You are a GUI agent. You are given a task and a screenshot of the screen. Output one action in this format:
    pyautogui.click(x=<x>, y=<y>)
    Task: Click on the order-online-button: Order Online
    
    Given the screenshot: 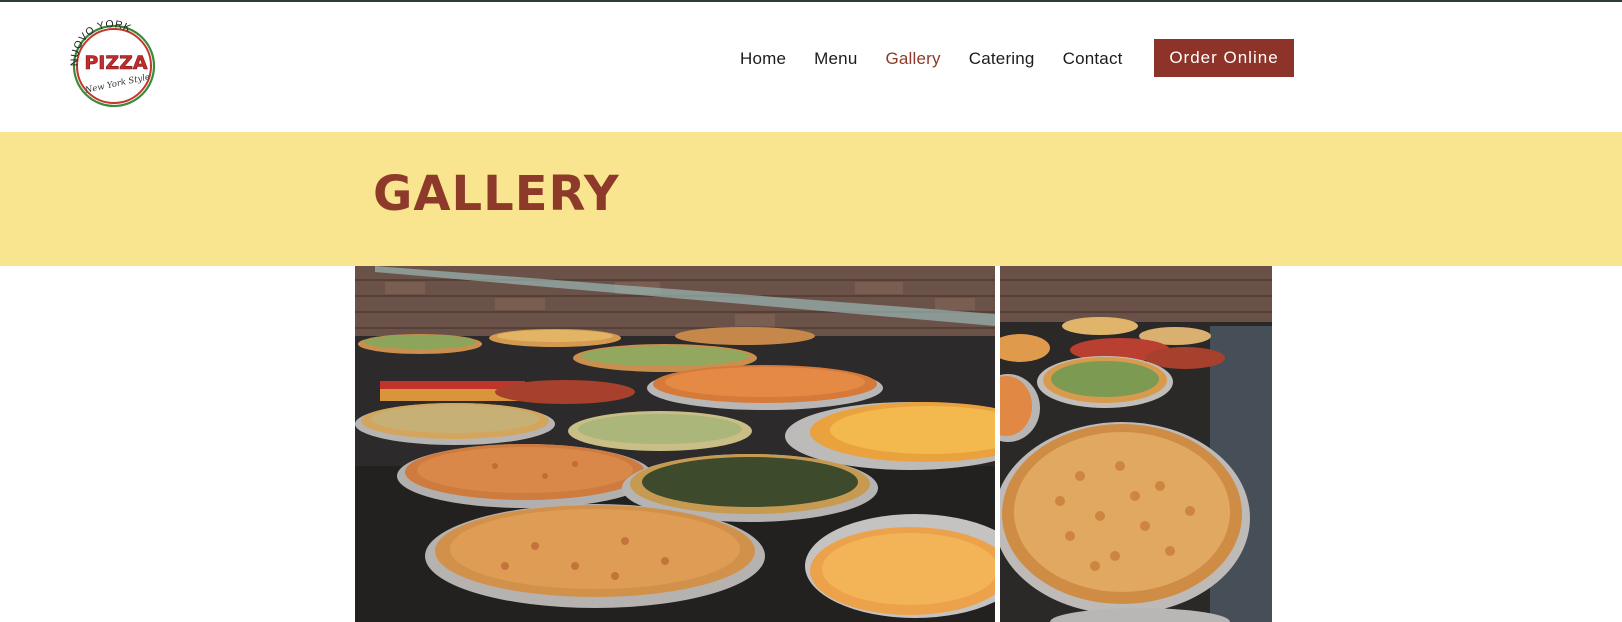 What is the action you would take?
    pyautogui.click(x=1224, y=58)
    